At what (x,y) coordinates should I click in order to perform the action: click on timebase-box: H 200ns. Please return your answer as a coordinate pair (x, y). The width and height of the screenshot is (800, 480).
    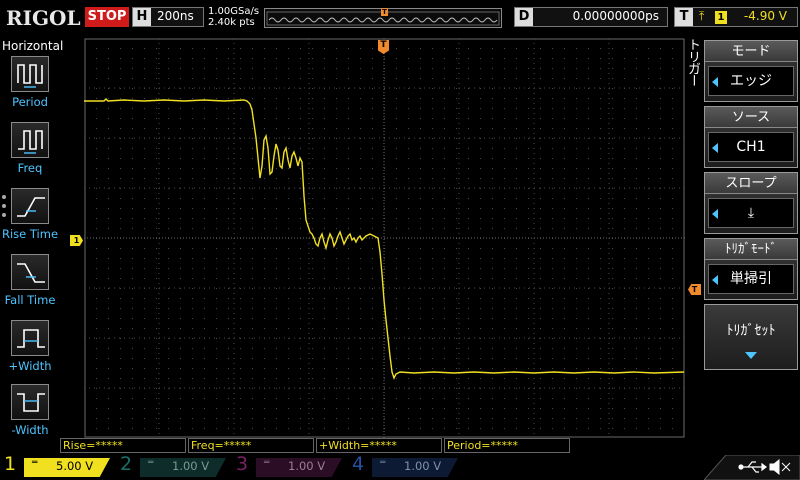
    Looking at the image, I should click on (168, 17).